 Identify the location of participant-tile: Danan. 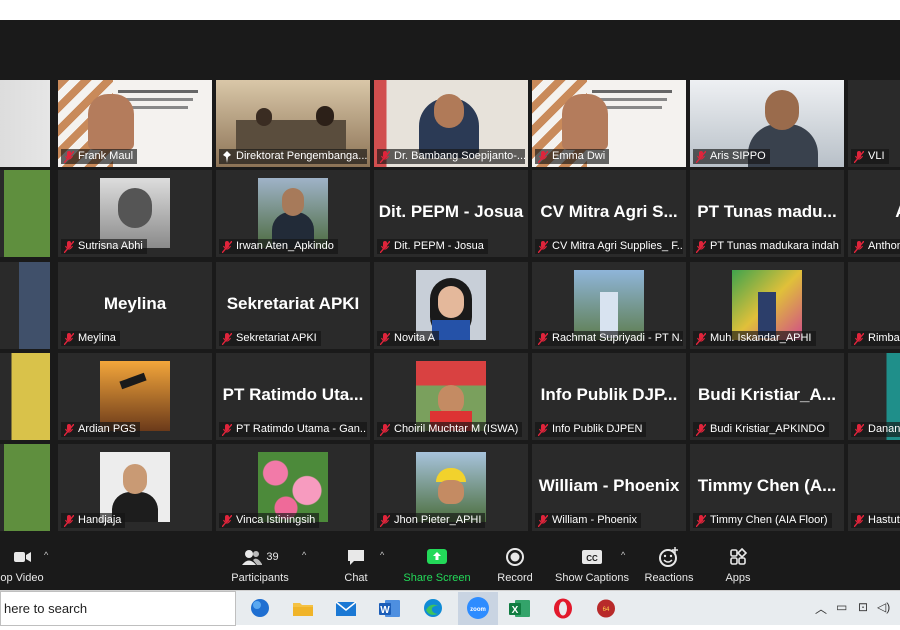
(874, 396).